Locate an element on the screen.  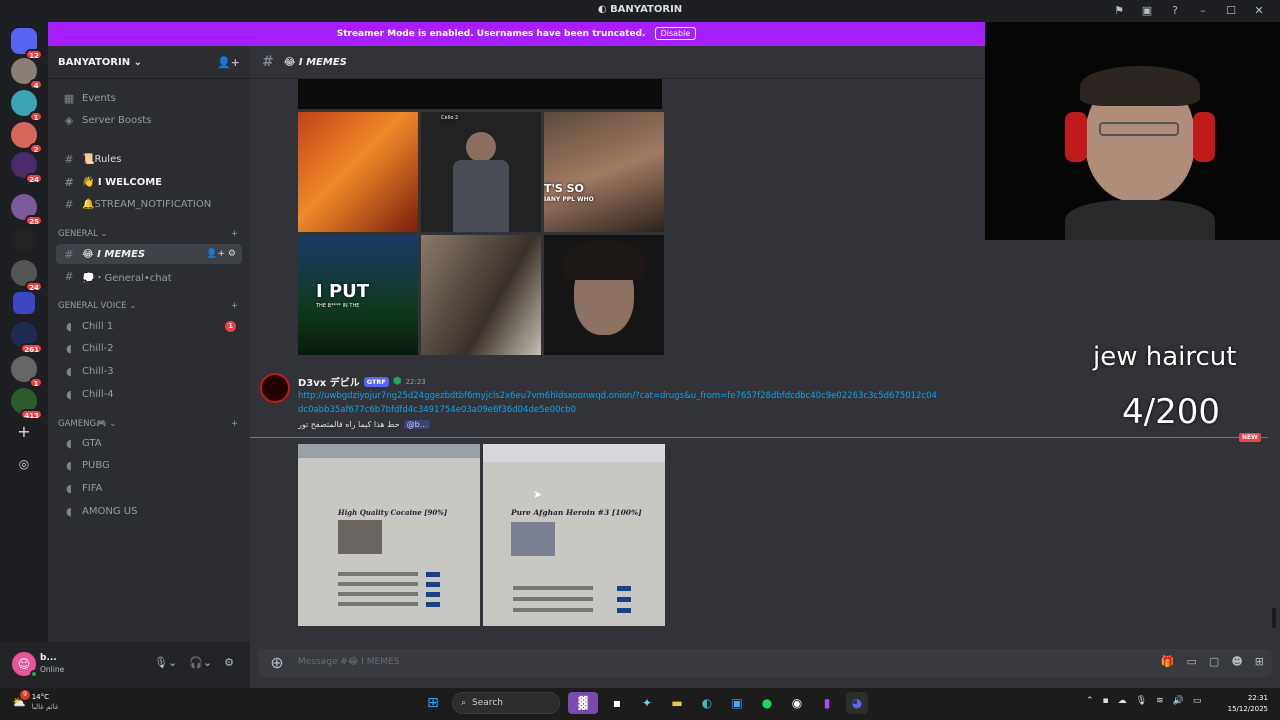
scrollbar is located at coordinates (1274, 618).